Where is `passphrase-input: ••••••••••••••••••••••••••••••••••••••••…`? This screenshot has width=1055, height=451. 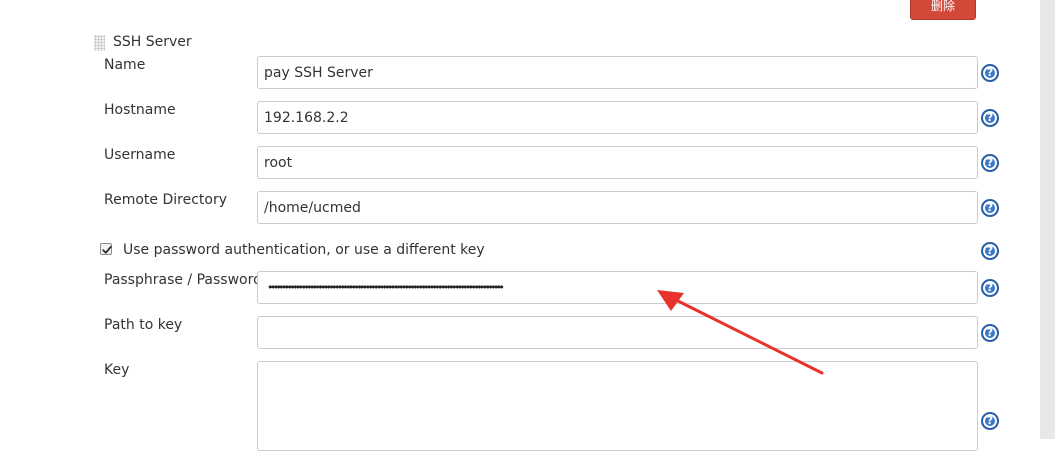
passphrase-input: ••••••••••••••••••••••••••••••••••••••••… is located at coordinates (617, 287).